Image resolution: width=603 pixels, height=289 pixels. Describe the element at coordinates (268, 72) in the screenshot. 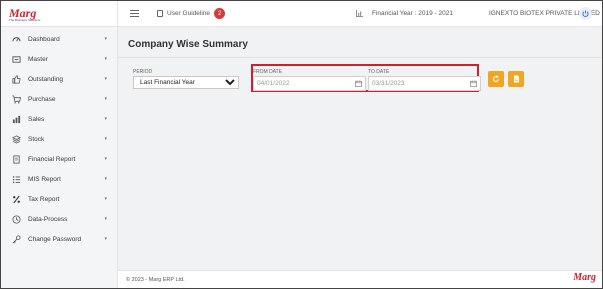

I see `from-date-label: FROM DATE` at that location.